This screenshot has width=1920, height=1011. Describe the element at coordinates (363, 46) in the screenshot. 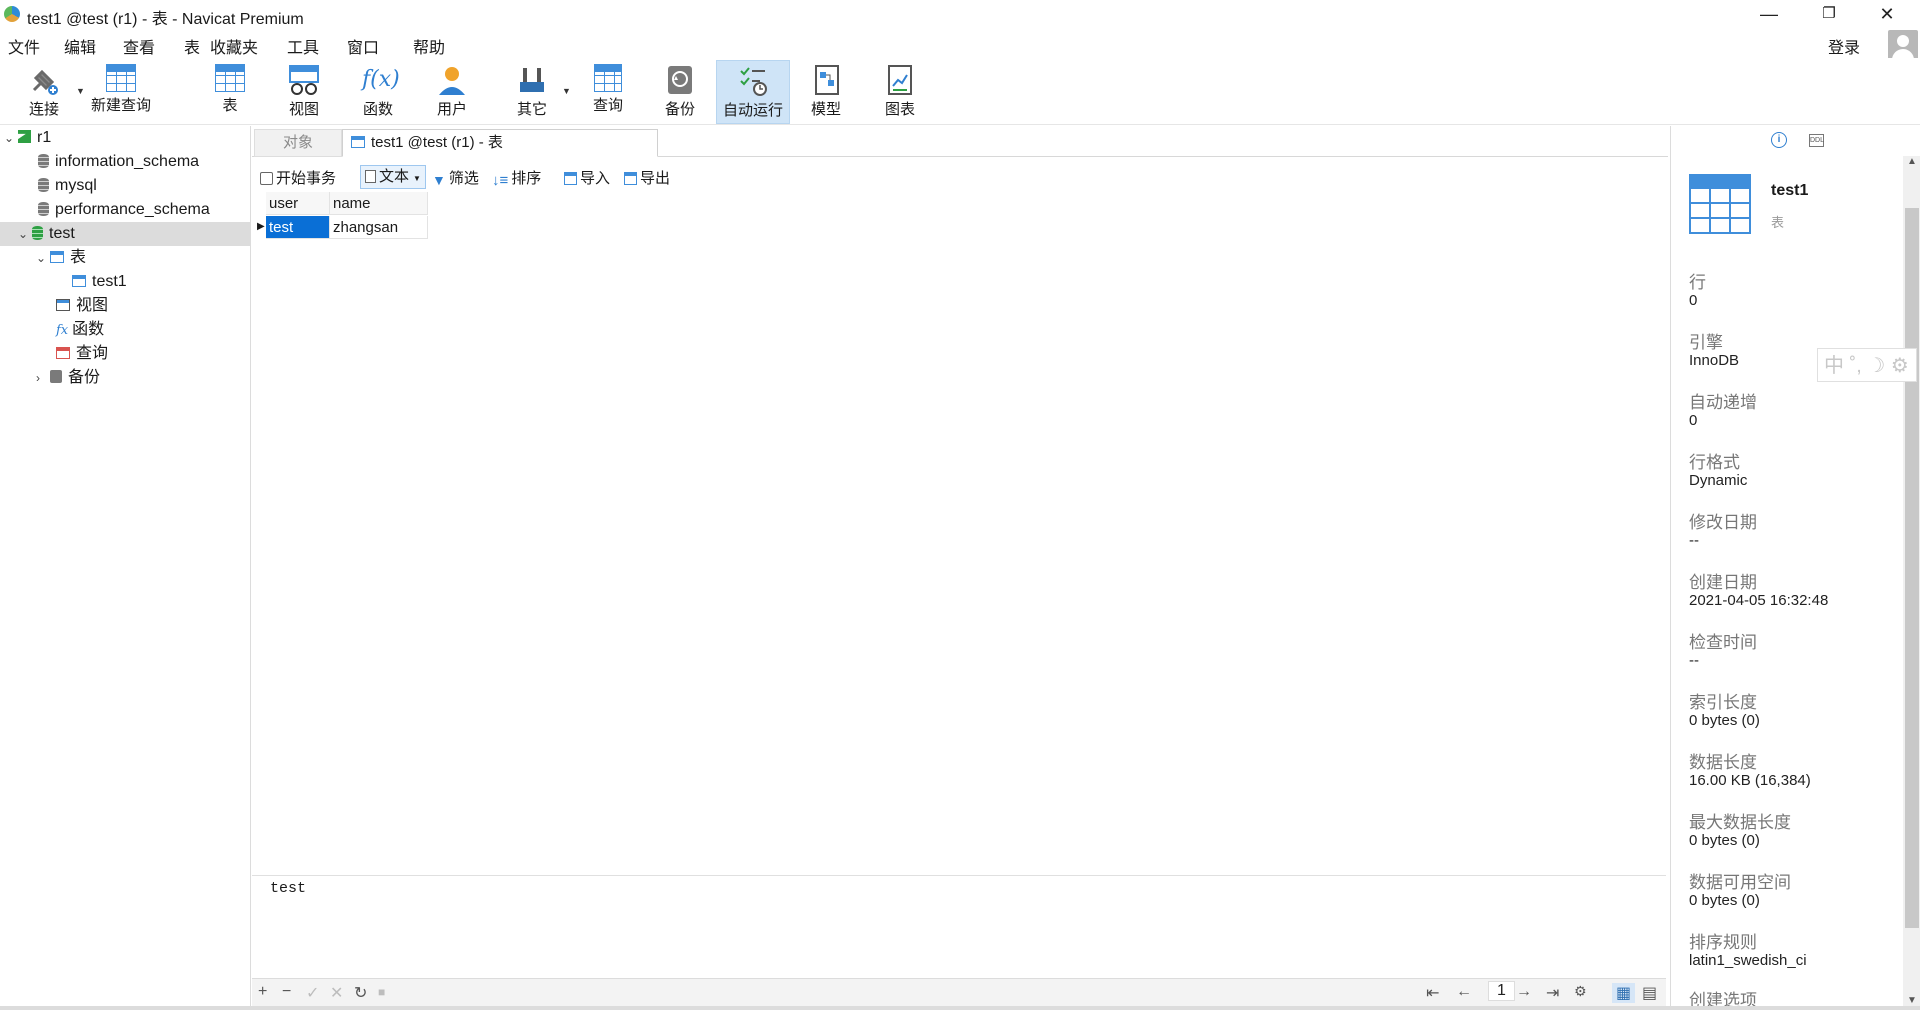

I see `menu-window: 窗口` at that location.